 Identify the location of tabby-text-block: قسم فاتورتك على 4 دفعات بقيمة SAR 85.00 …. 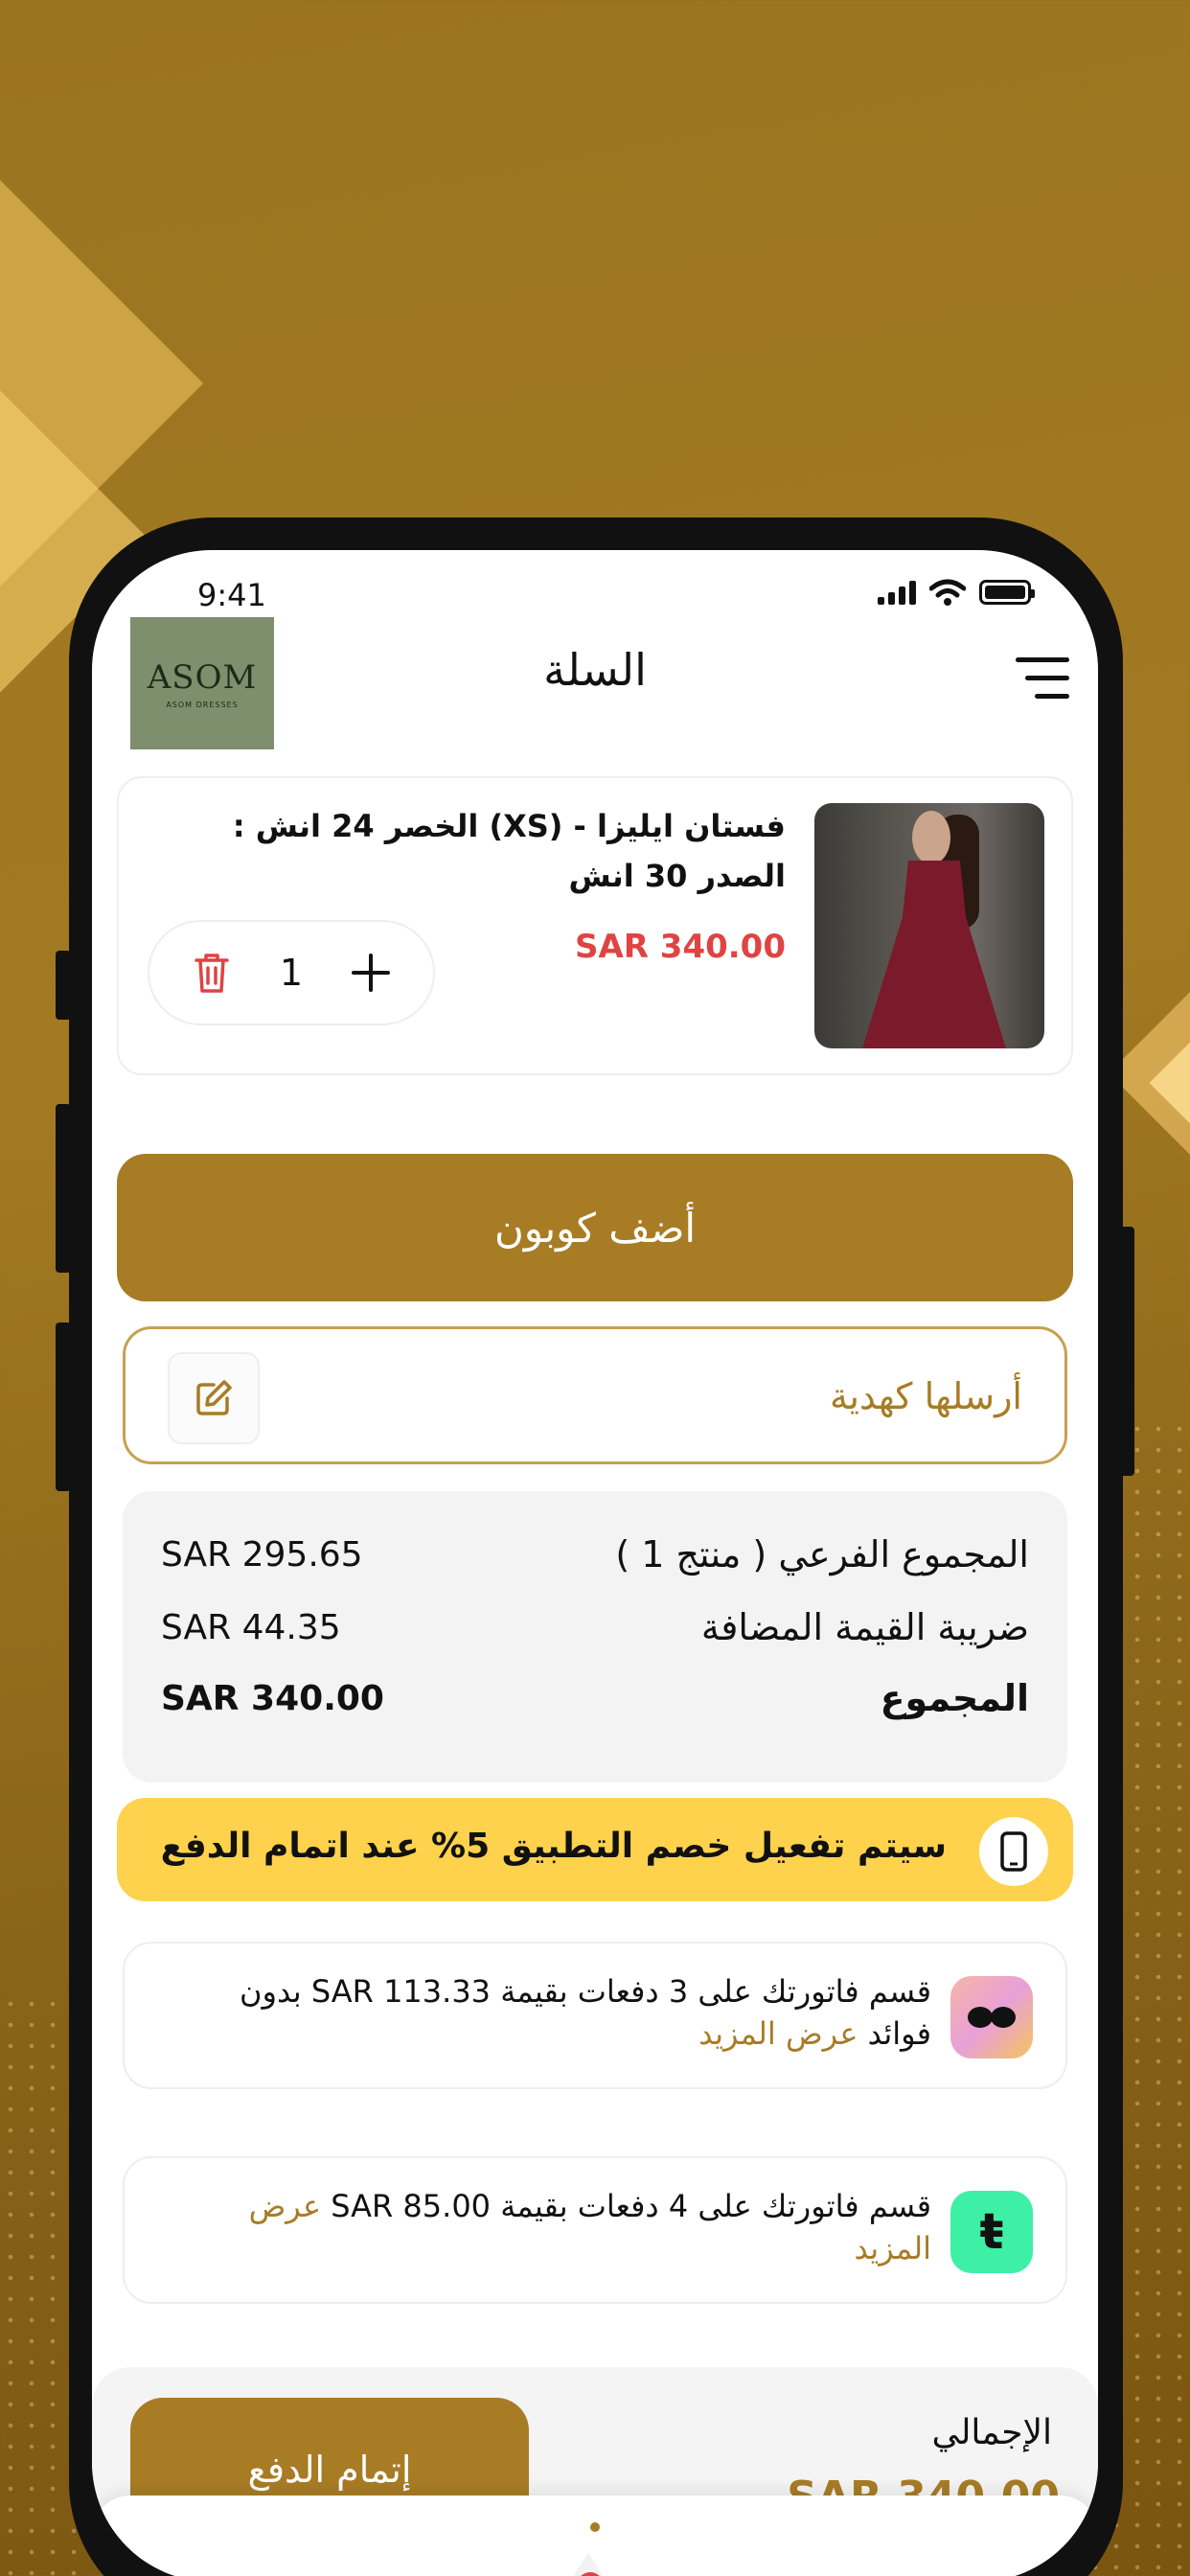
(553, 2227).